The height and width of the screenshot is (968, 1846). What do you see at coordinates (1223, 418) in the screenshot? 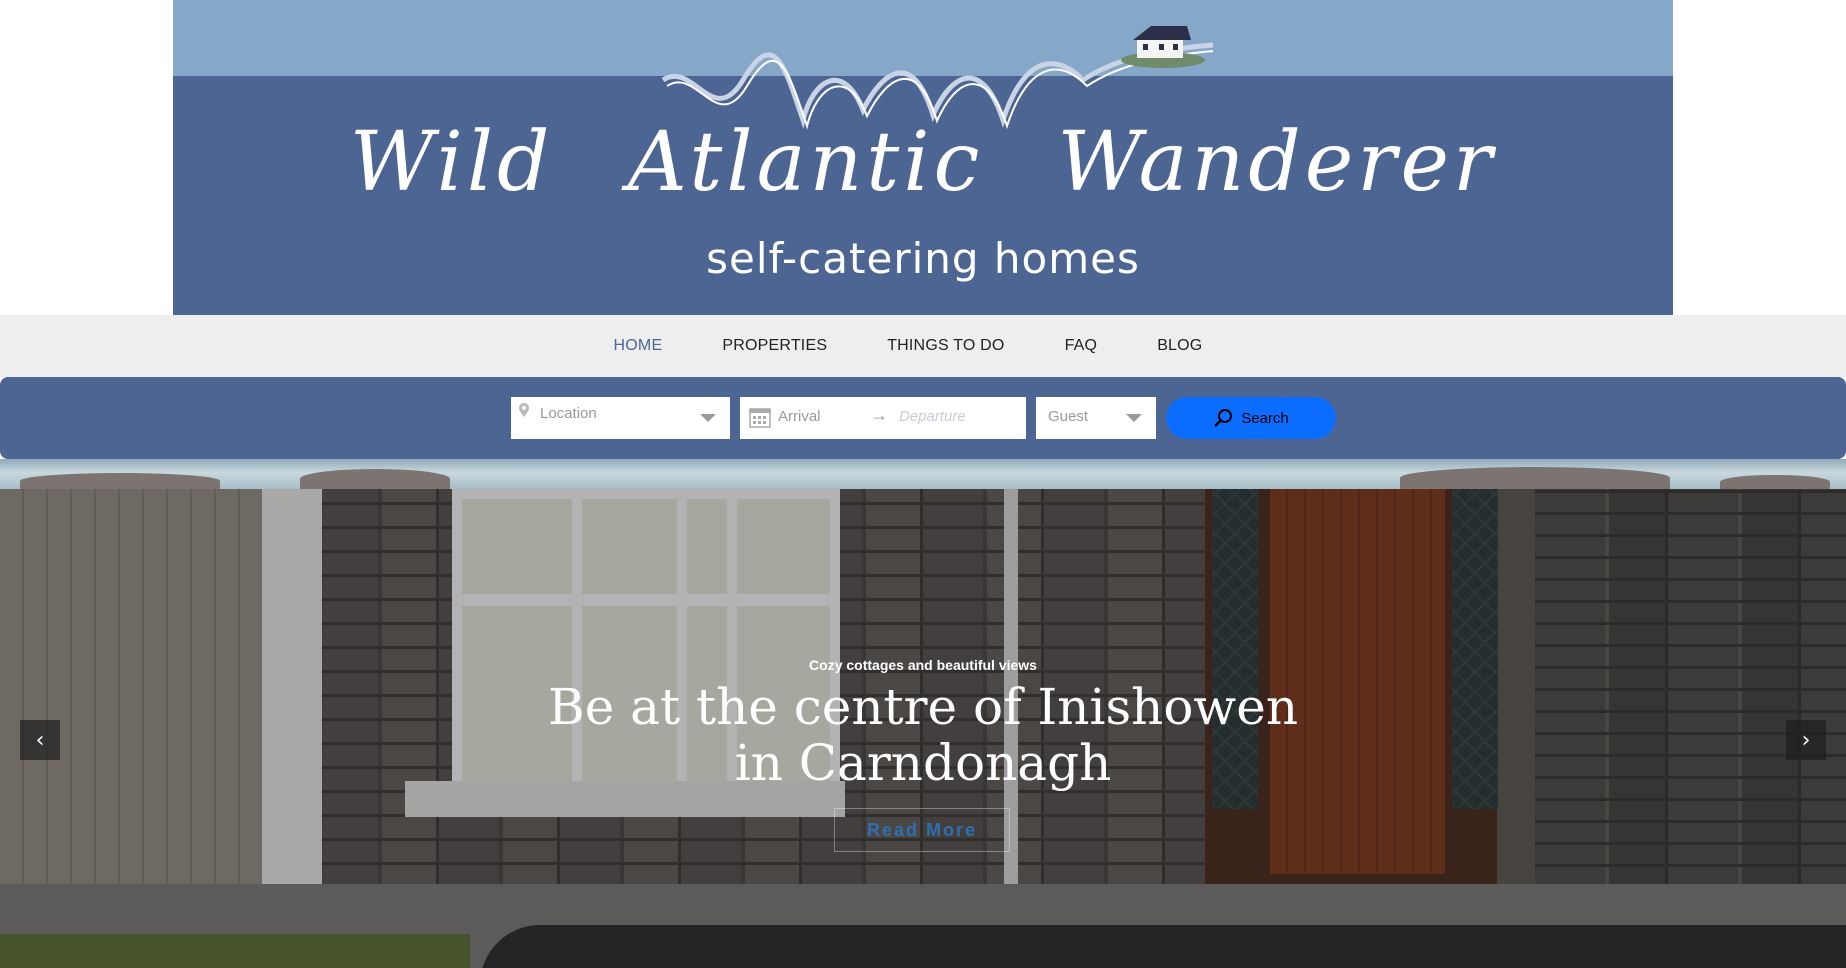
I see `search-icon` at bounding box center [1223, 418].